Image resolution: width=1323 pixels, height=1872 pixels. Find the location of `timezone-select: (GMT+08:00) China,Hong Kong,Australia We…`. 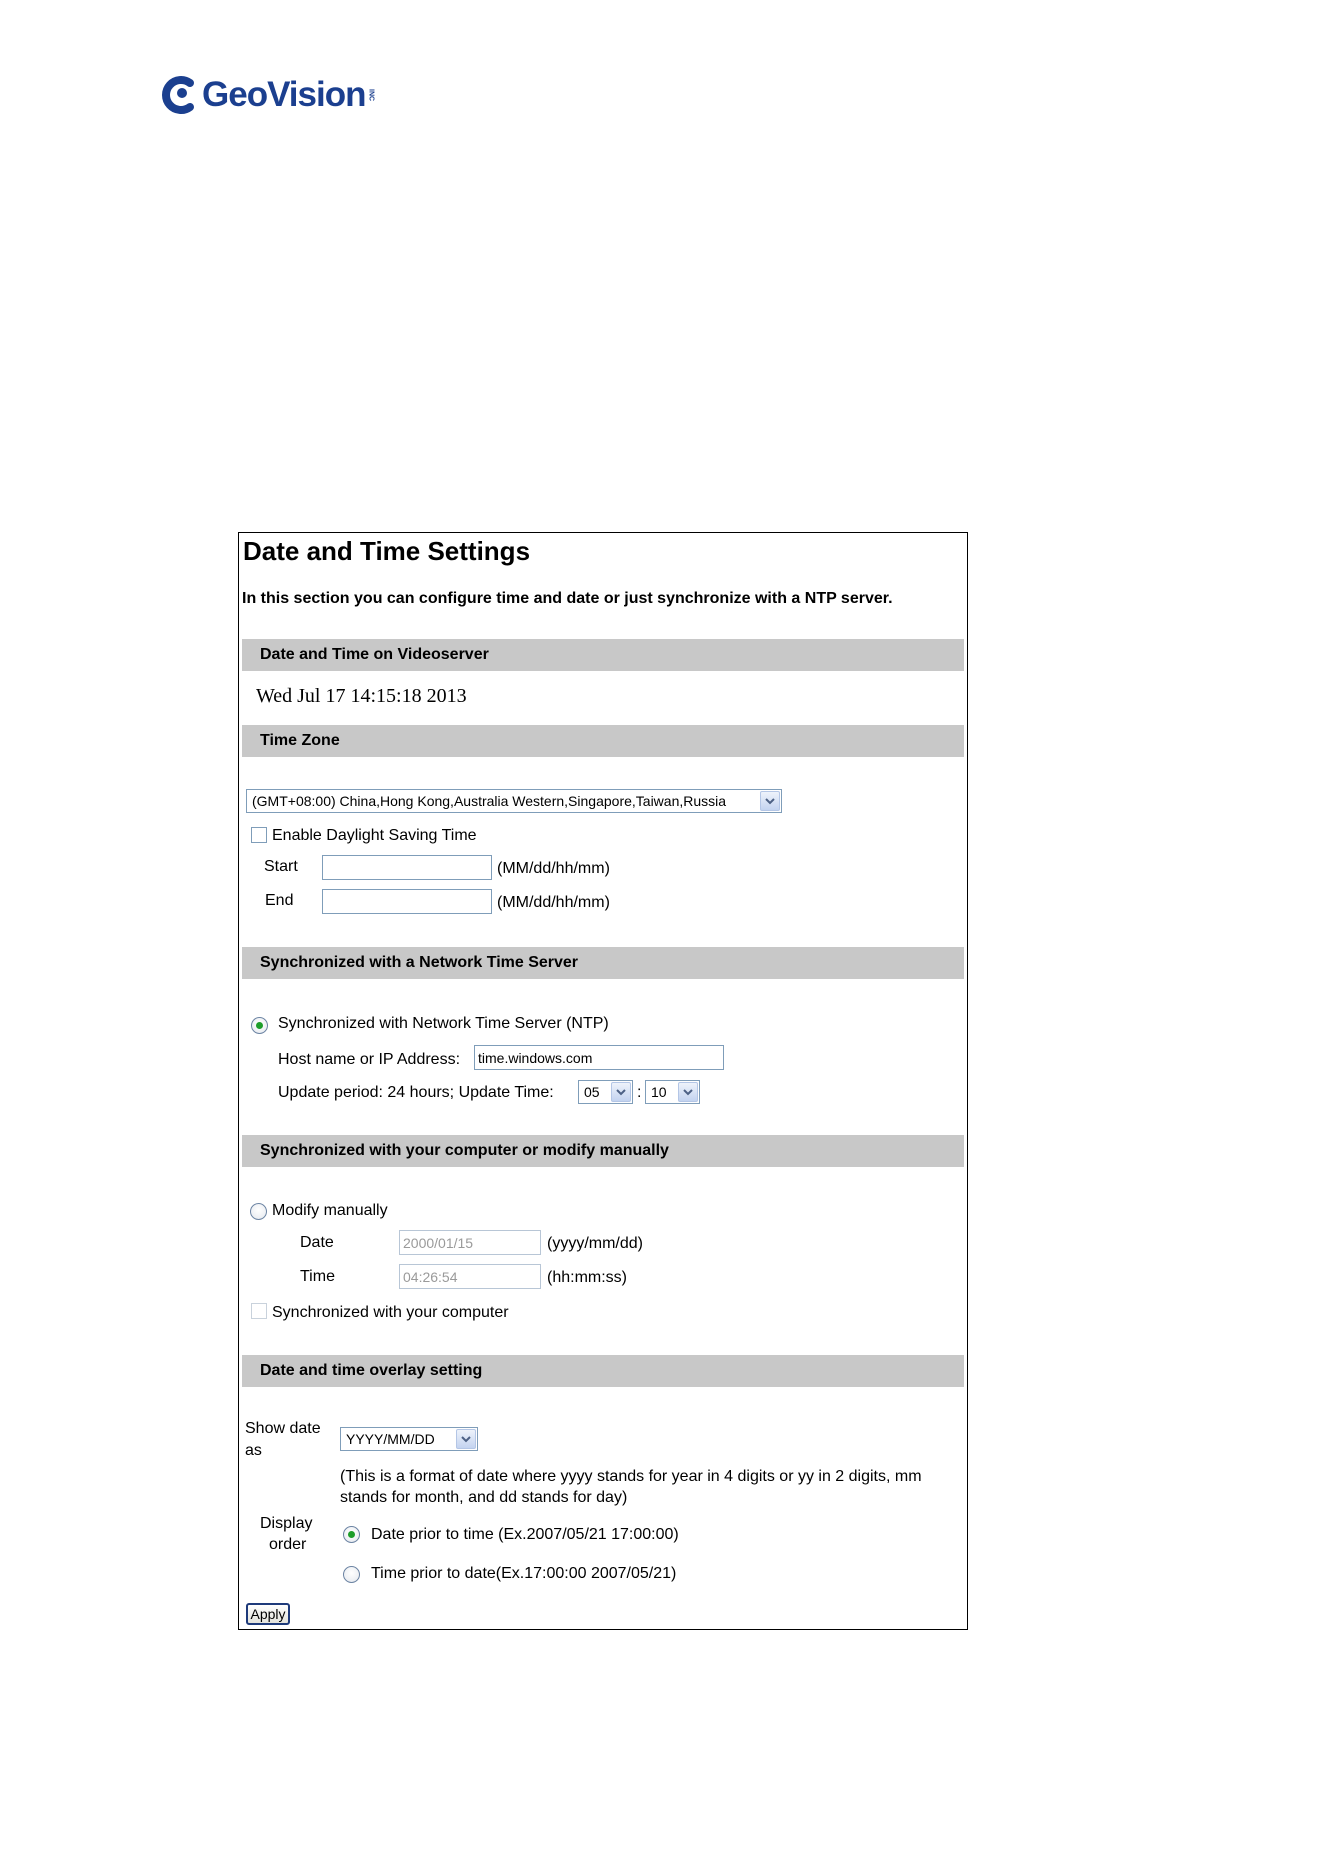

timezone-select: (GMT+08:00) China,Hong Kong,Australia We… is located at coordinates (514, 801).